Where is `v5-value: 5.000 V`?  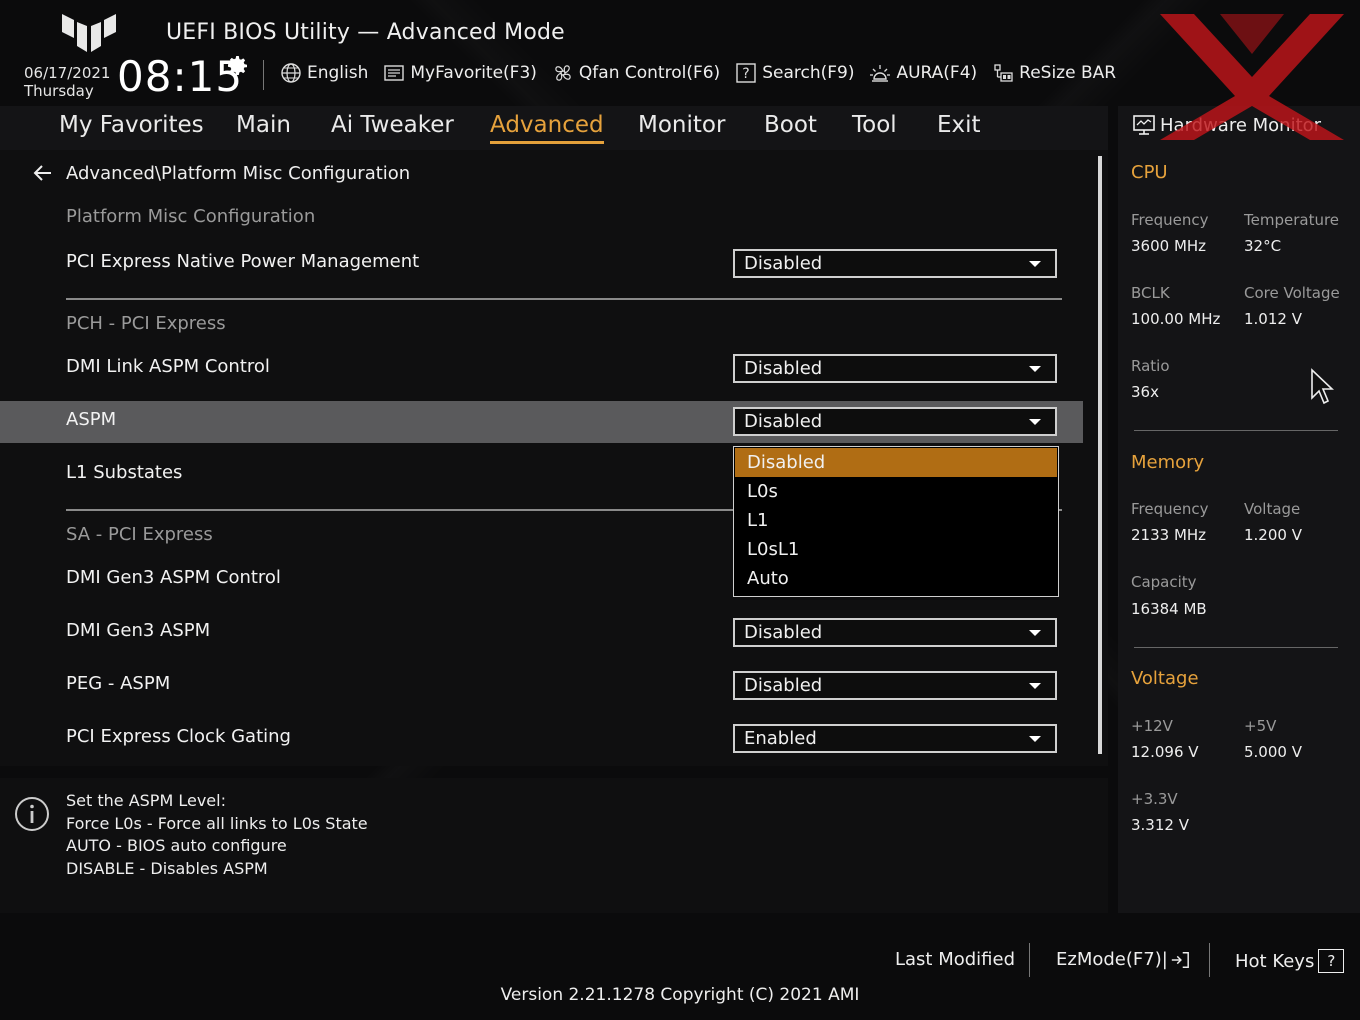 v5-value: 5.000 V is located at coordinates (1273, 752).